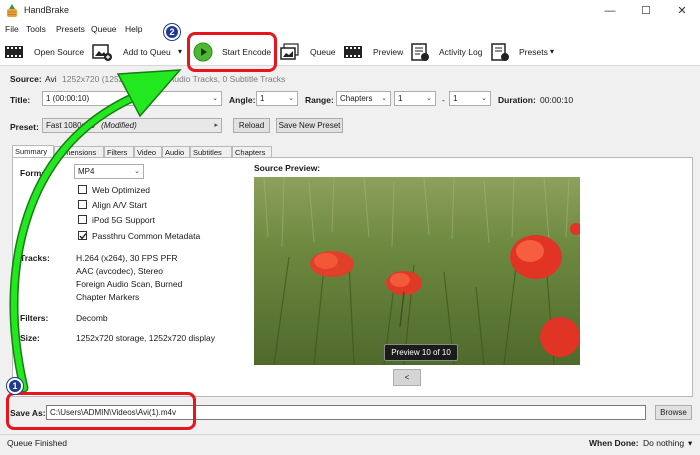 The width and height of the screenshot is (700, 455). Describe the element at coordinates (216, 125) in the screenshot. I see `triangle-right-icon: ▸` at that location.